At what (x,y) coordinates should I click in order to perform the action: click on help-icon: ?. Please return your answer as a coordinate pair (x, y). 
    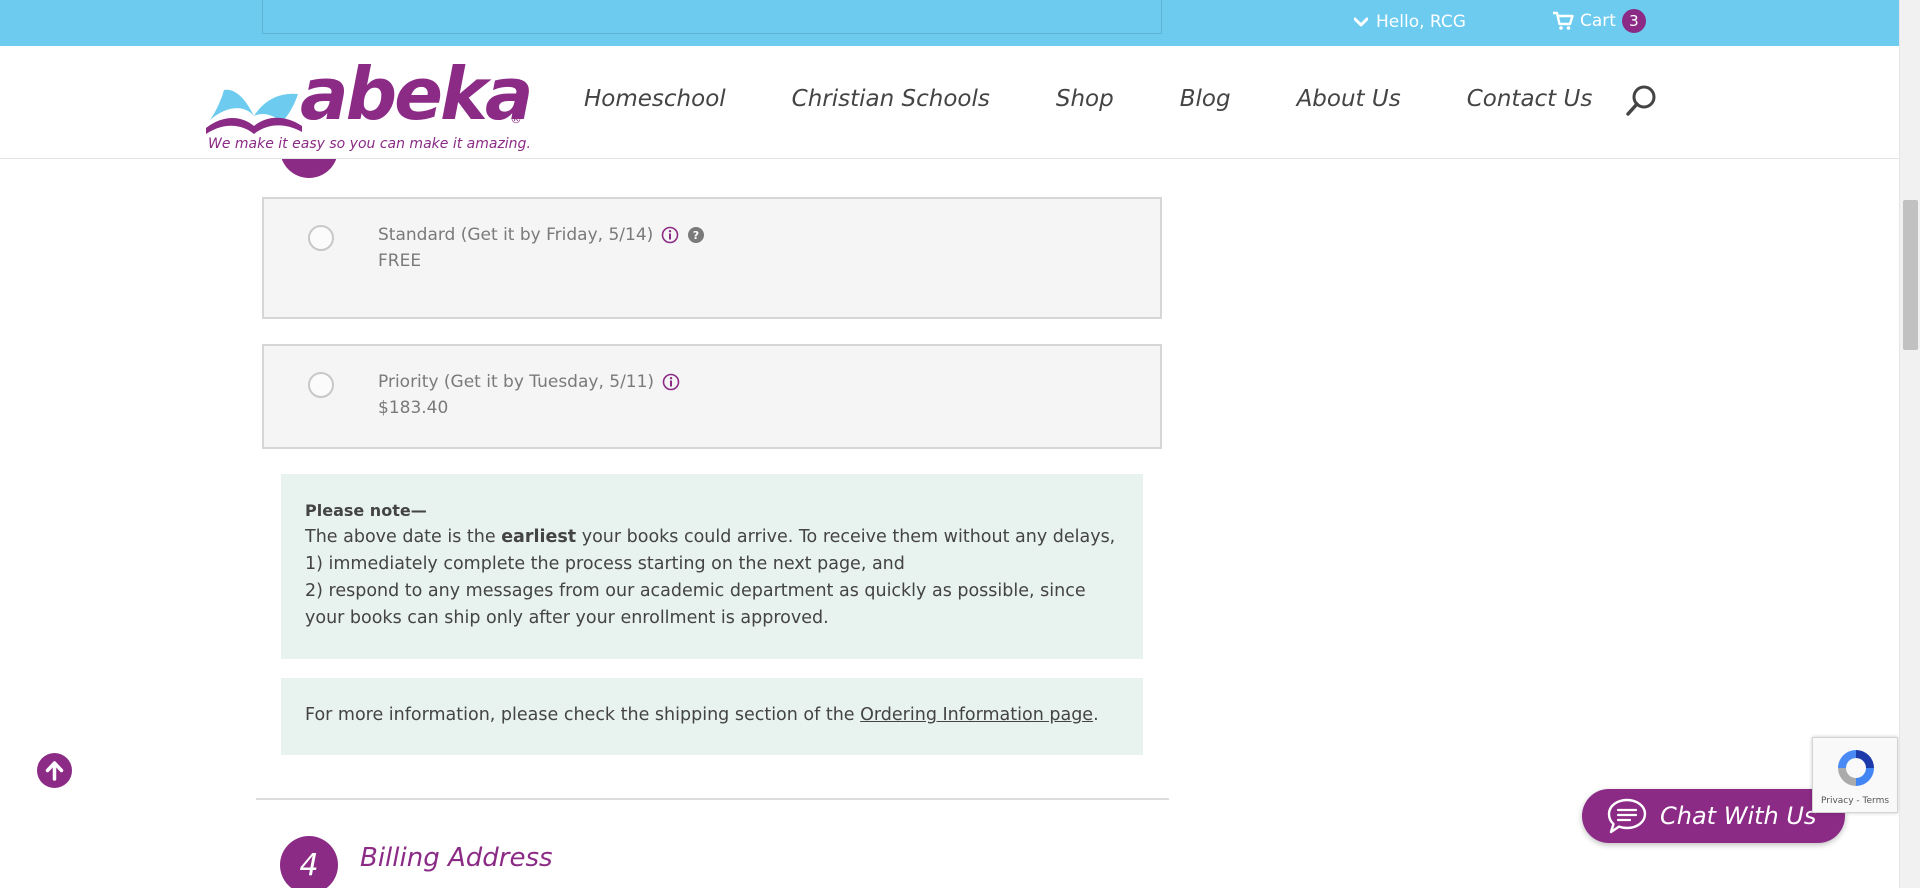
    Looking at the image, I should click on (696, 235).